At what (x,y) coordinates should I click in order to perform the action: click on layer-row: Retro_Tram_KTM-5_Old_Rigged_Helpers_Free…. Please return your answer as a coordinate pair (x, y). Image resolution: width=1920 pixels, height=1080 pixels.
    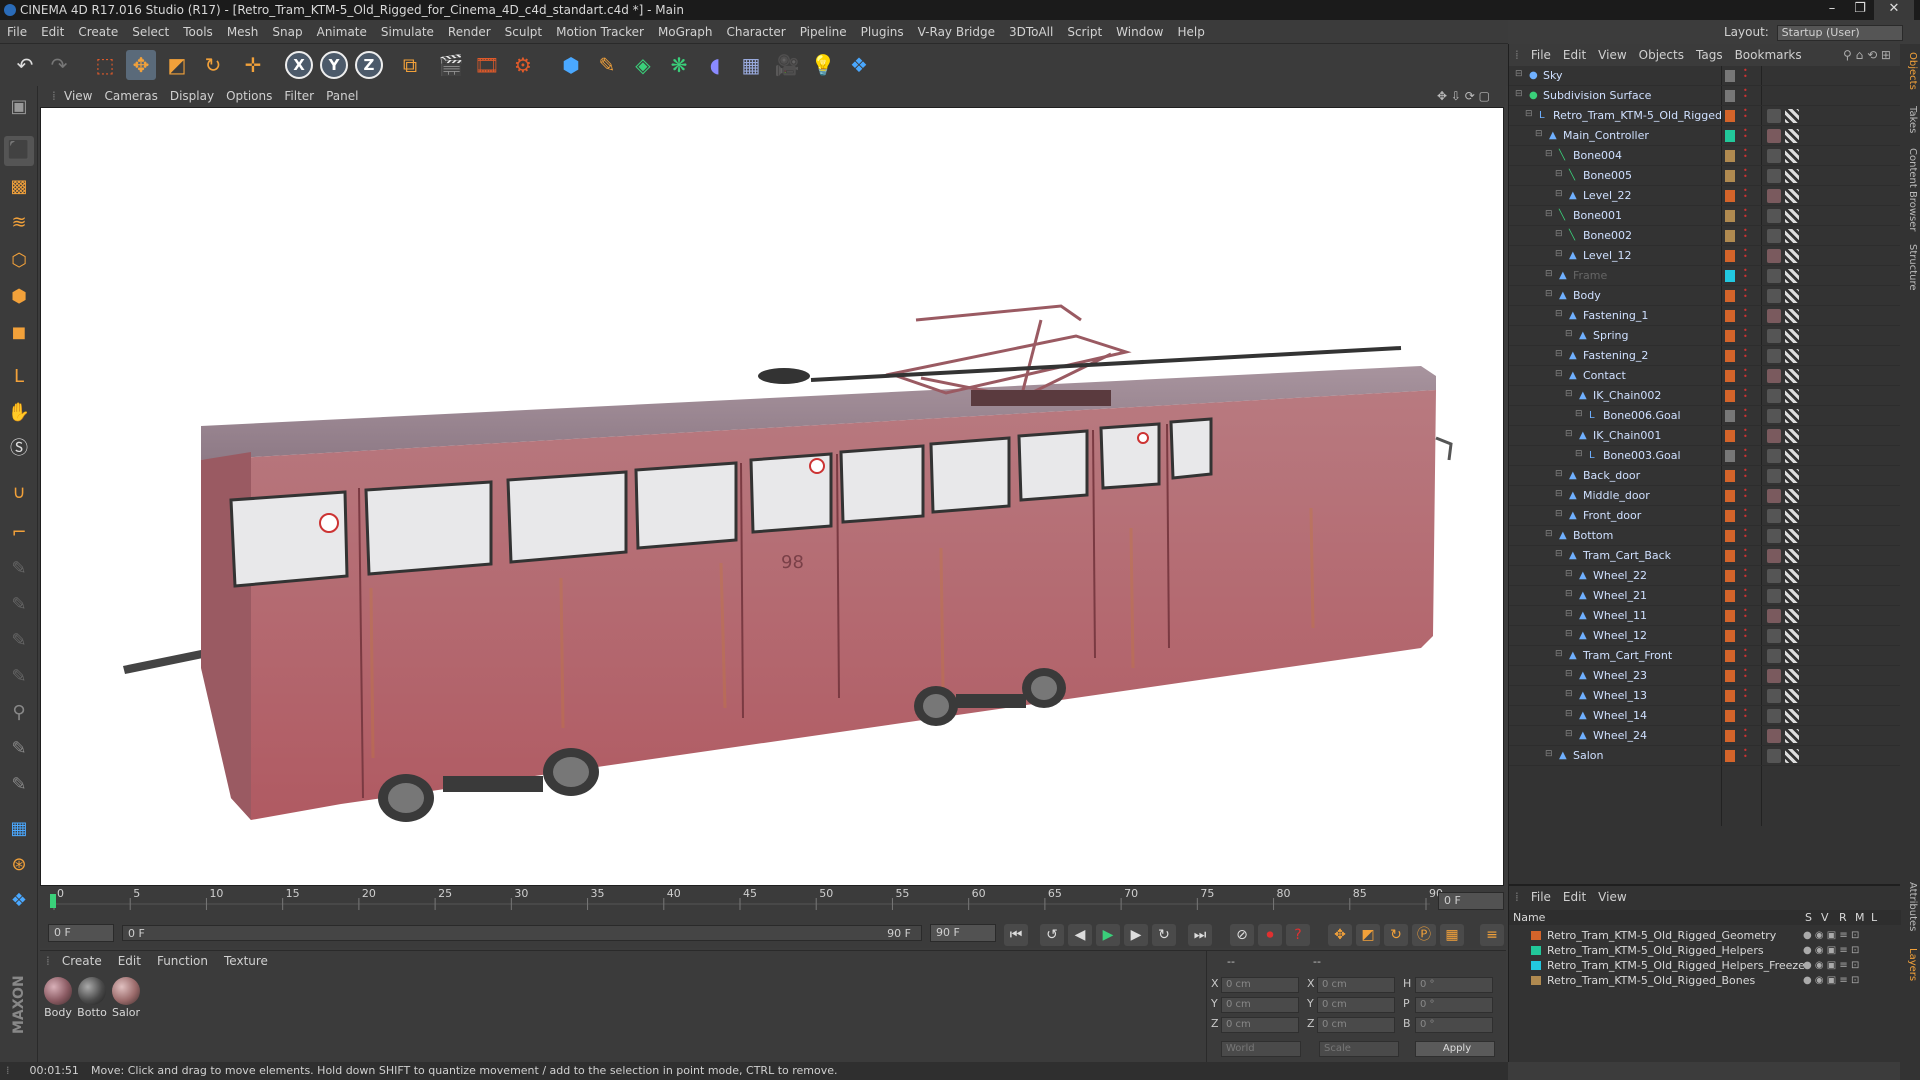
    Looking at the image, I should click on (1705, 965).